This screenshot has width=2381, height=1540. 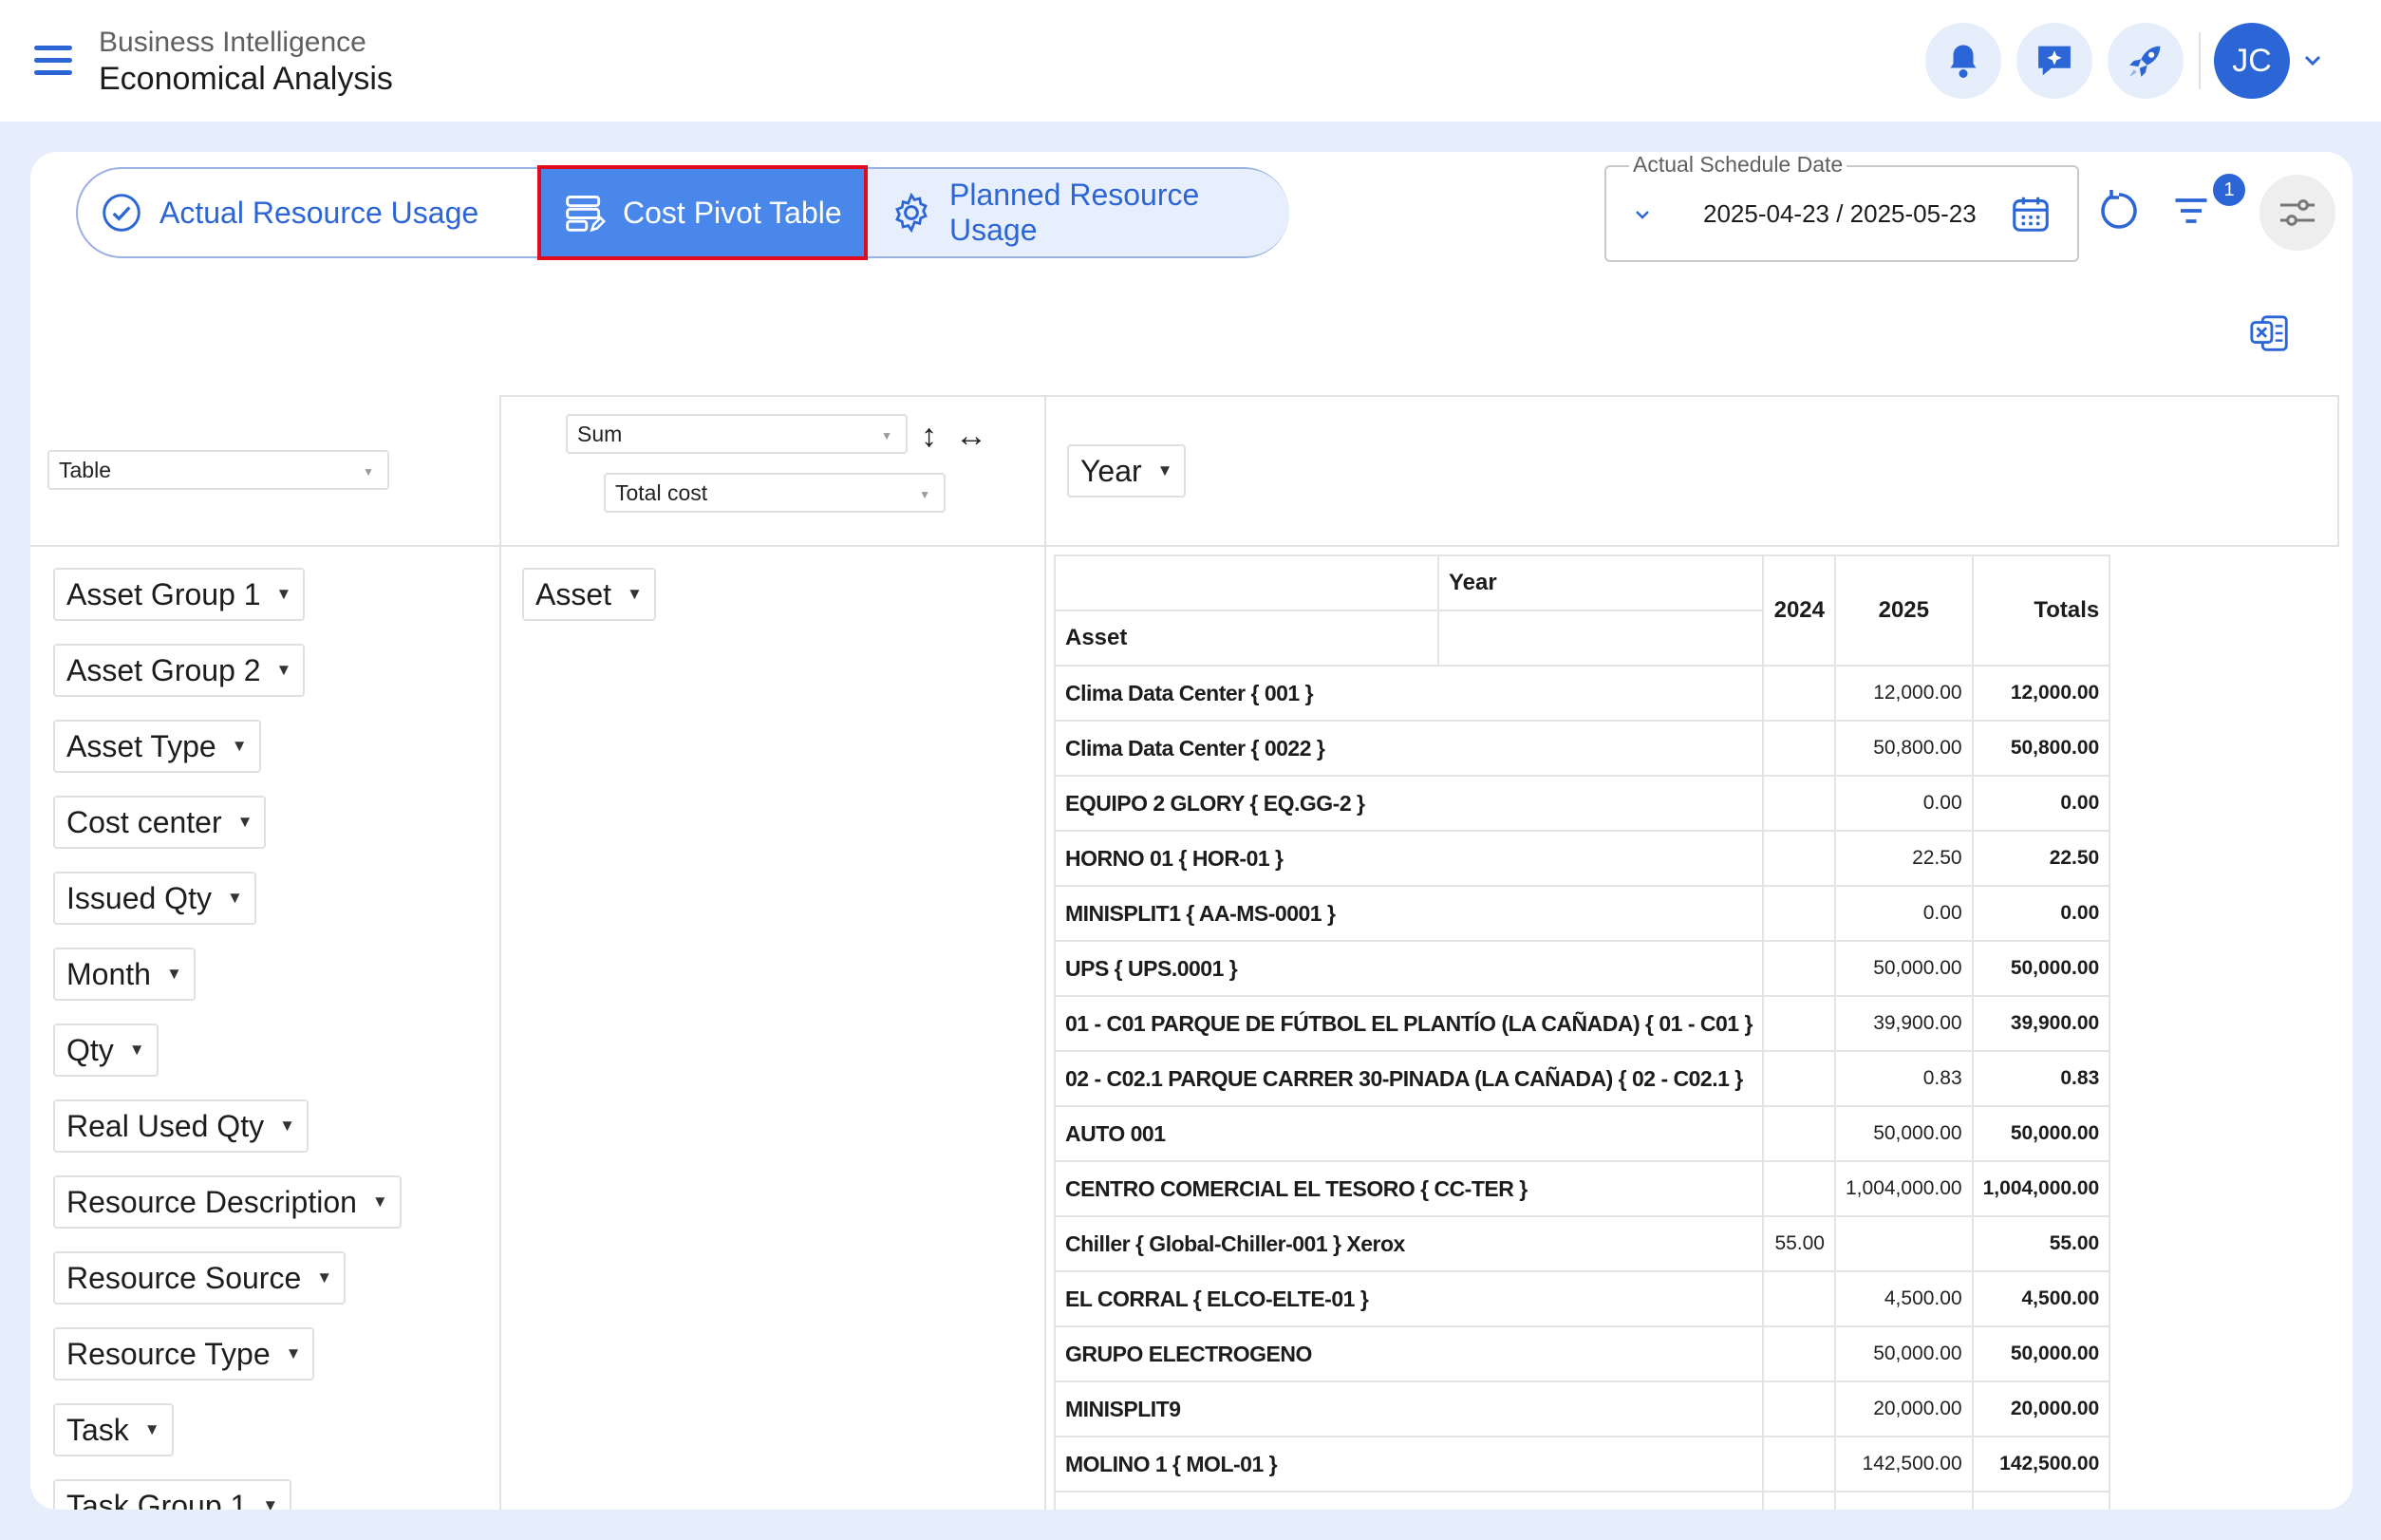 I want to click on chip-label: Month, so click(x=108, y=974).